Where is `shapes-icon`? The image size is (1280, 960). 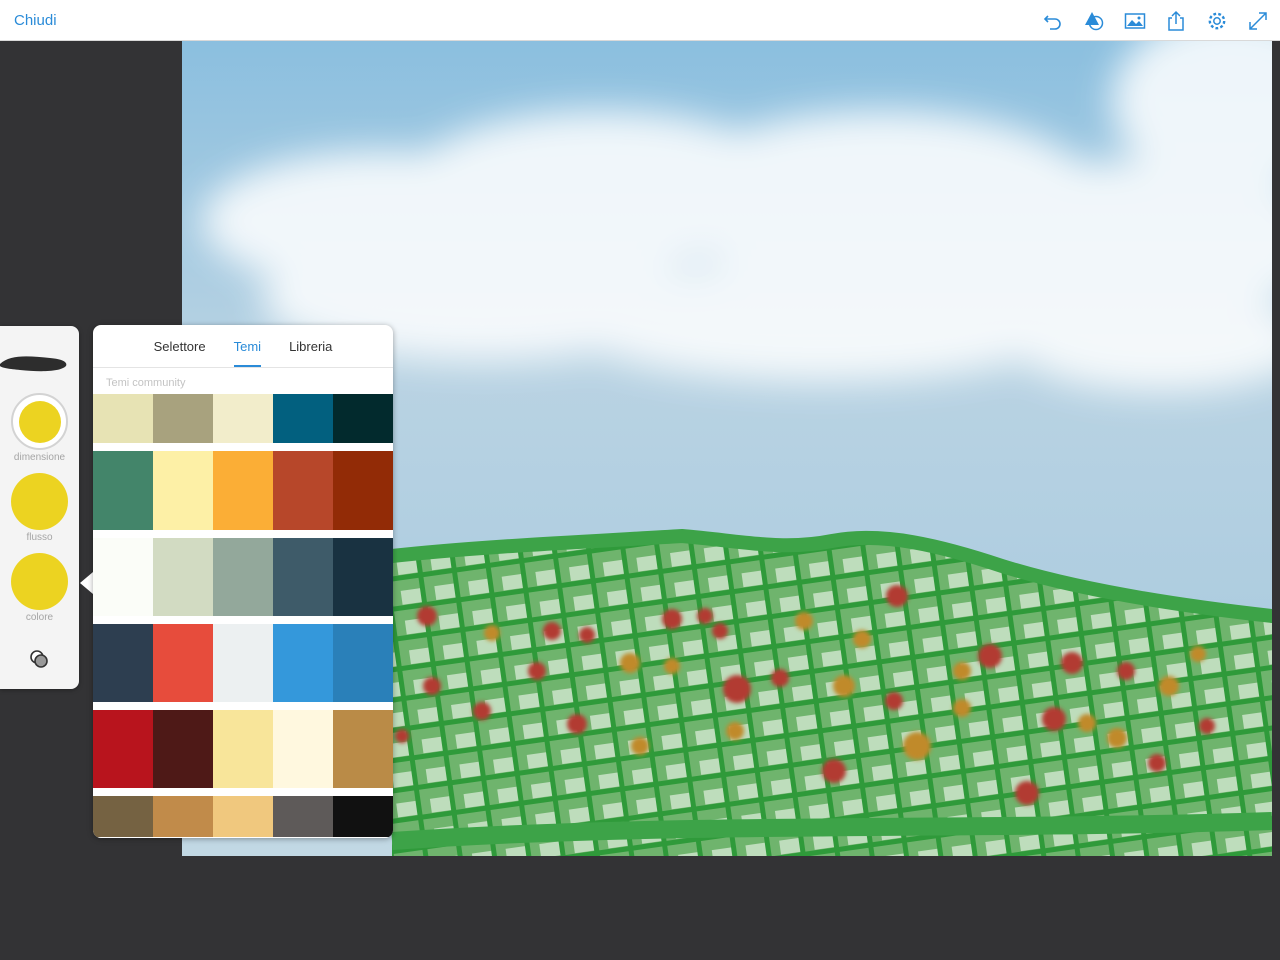
shapes-icon is located at coordinates (1094, 21).